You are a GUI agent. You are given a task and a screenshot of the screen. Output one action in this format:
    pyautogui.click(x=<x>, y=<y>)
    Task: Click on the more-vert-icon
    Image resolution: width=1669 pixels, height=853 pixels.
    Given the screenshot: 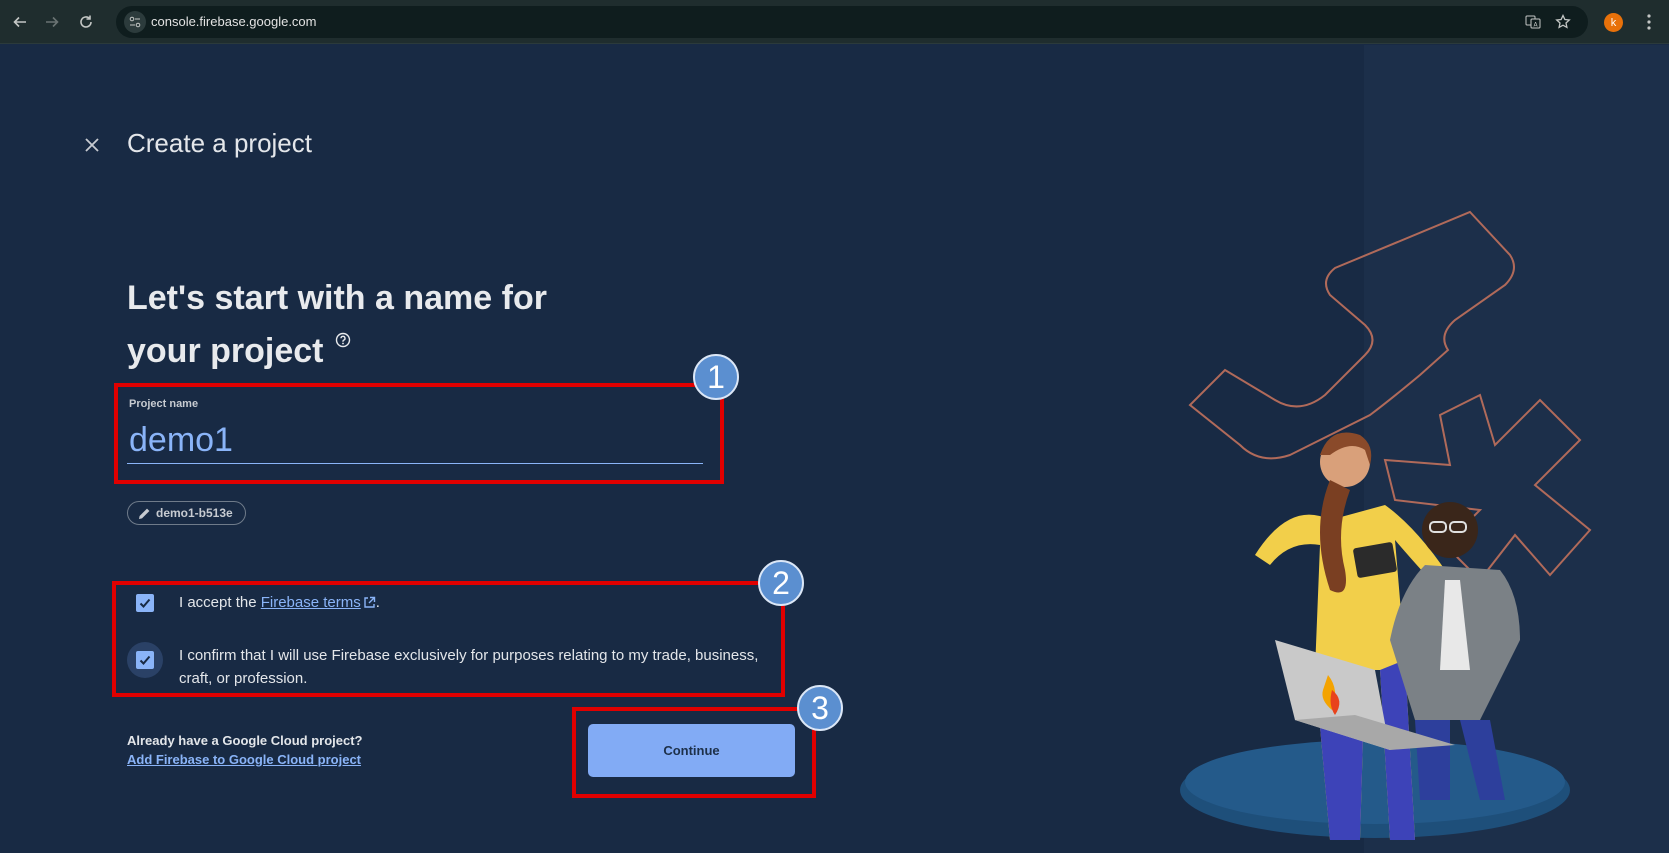 What is the action you would take?
    pyautogui.click(x=1649, y=22)
    